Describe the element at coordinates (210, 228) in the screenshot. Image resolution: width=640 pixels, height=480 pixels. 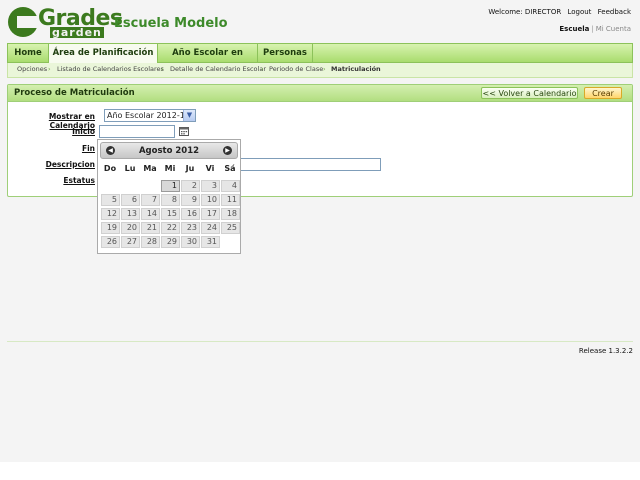
I see `calendar-day: 24` at that location.